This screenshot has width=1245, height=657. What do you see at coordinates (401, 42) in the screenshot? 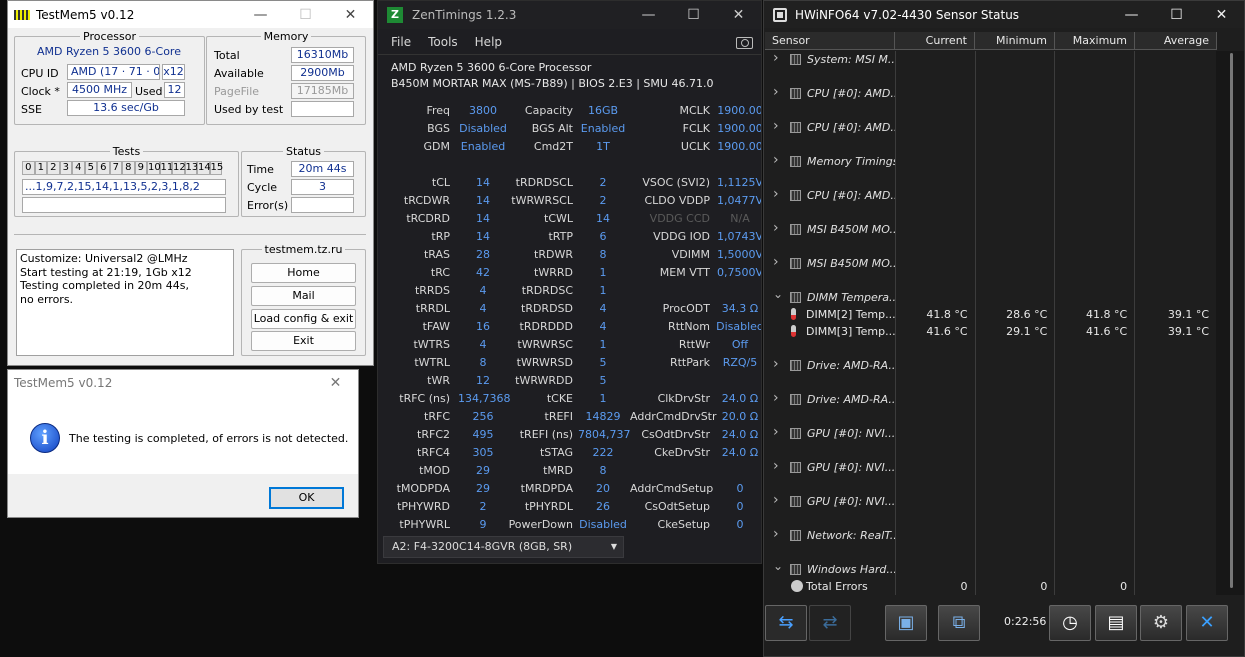
I see `menu-file: File` at bounding box center [401, 42].